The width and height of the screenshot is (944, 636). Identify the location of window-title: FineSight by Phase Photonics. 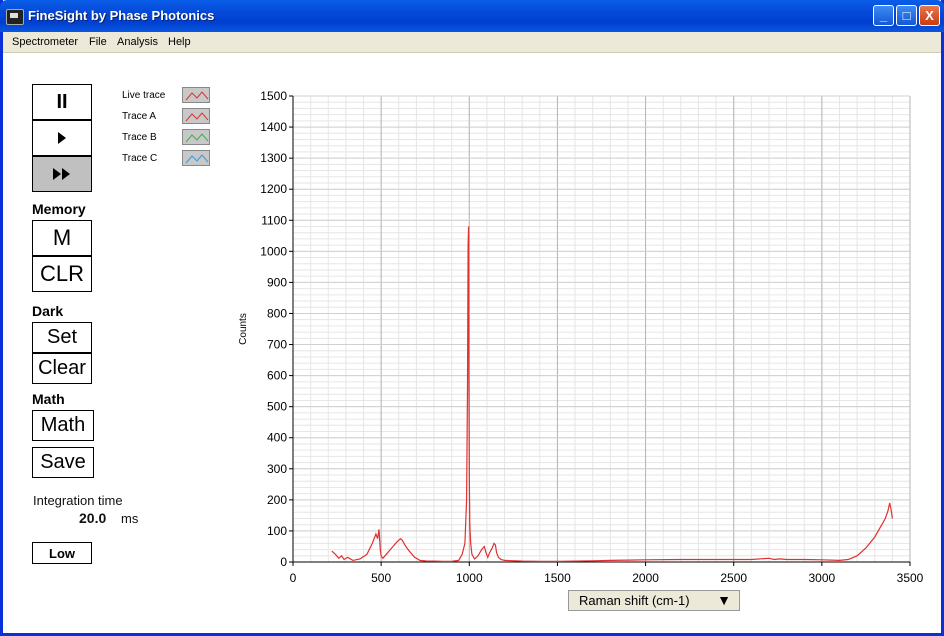
(121, 15).